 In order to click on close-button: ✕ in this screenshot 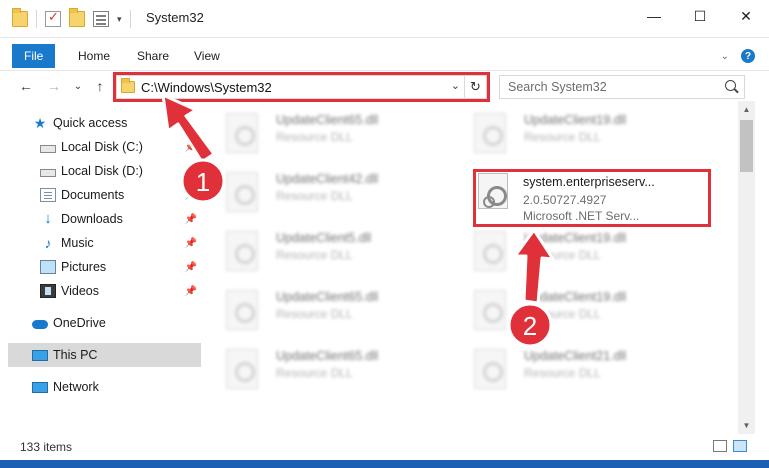, I will do `click(746, 16)`.